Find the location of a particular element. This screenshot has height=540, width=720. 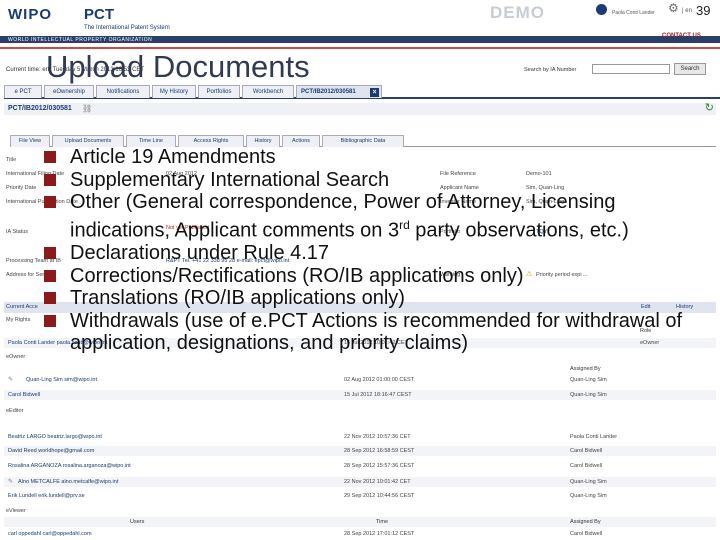

tab-application: PCT/IB2012/030581 × is located at coordinates (339, 91).